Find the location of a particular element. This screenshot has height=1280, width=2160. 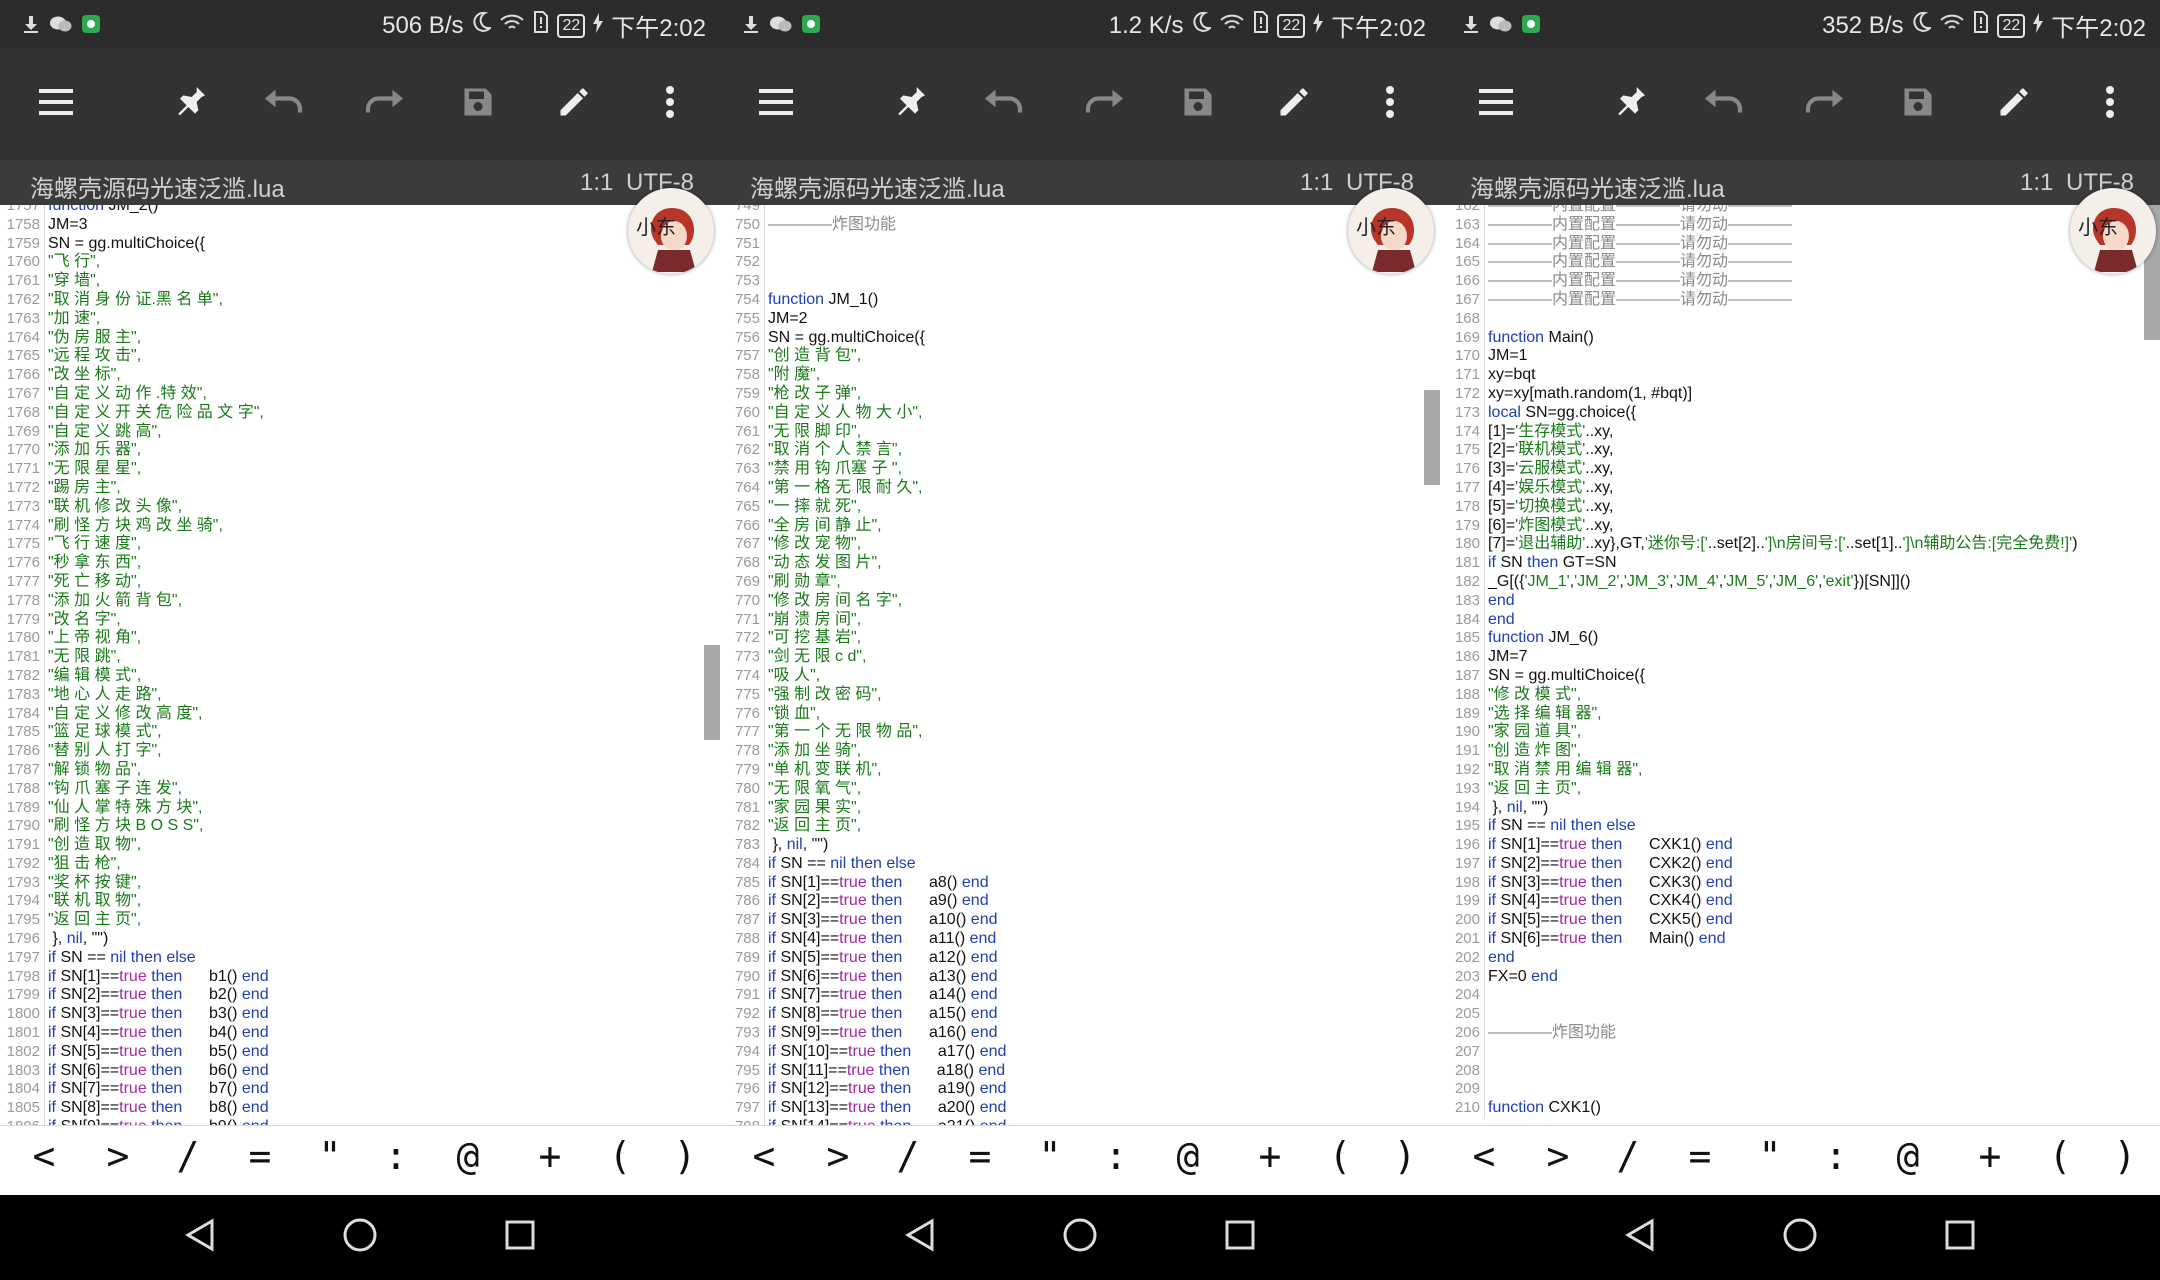

battery-level: 22 is located at coordinates (2011, 25).